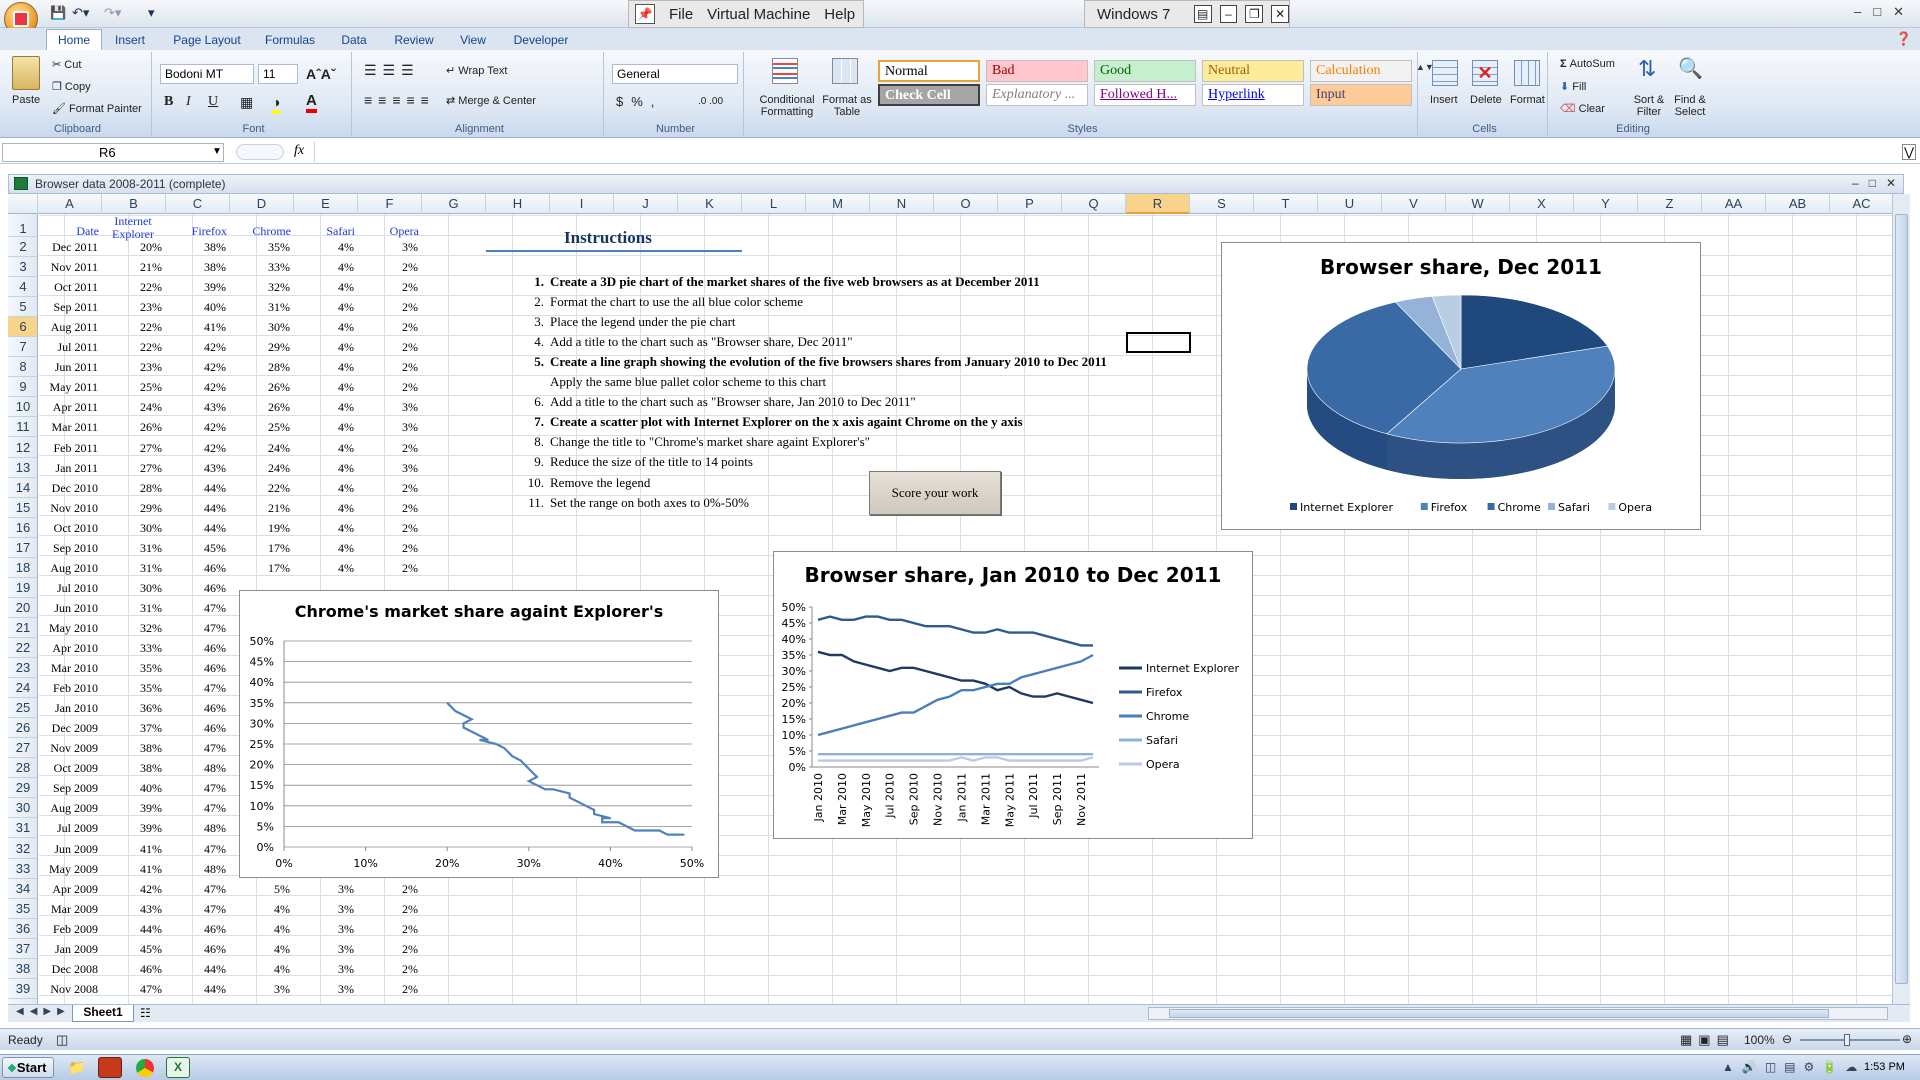 This screenshot has height=1080, width=1920. I want to click on cell-style-hyperlink: Hyperlink, so click(1253, 95).